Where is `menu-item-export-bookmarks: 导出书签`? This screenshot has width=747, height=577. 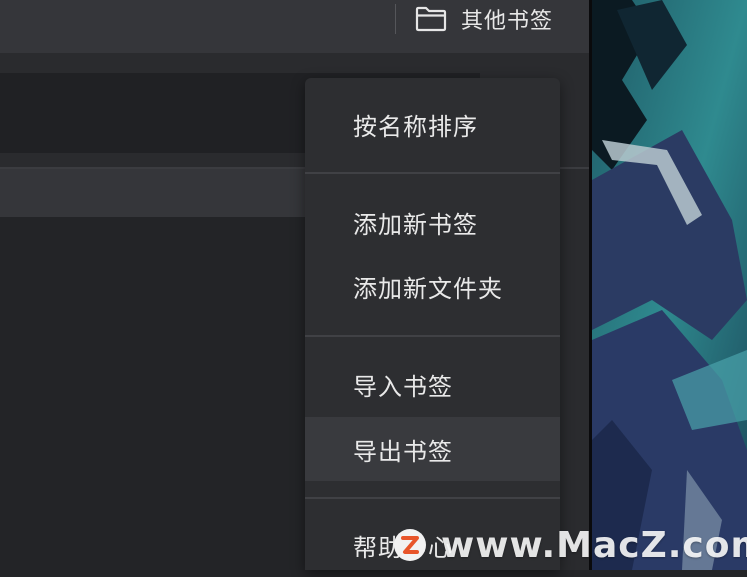 menu-item-export-bookmarks: 导出书签 is located at coordinates (432, 449).